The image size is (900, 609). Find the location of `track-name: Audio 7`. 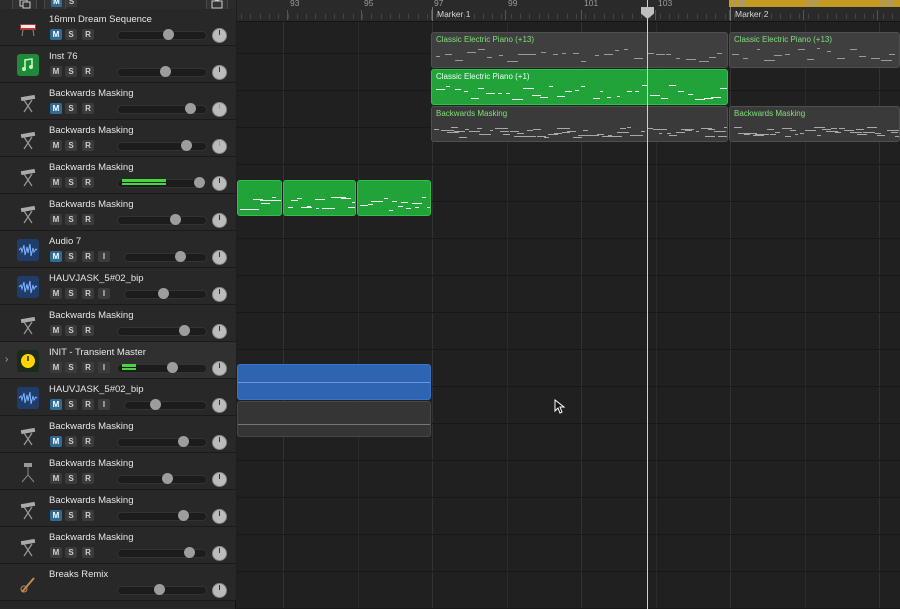

track-name: Audio 7 is located at coordinates (65, 241).